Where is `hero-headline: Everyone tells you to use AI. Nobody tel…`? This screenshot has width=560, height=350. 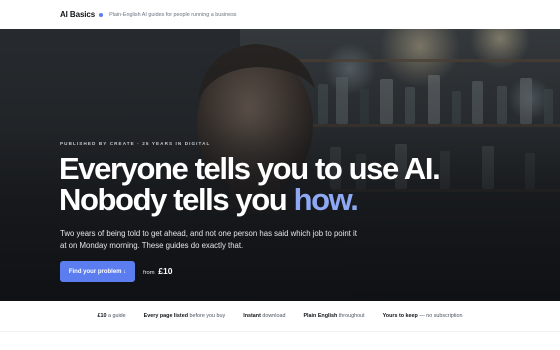 hero-headline: Everyone tells you to use AI. Nobody tel… is located at coordinates (250, 183).